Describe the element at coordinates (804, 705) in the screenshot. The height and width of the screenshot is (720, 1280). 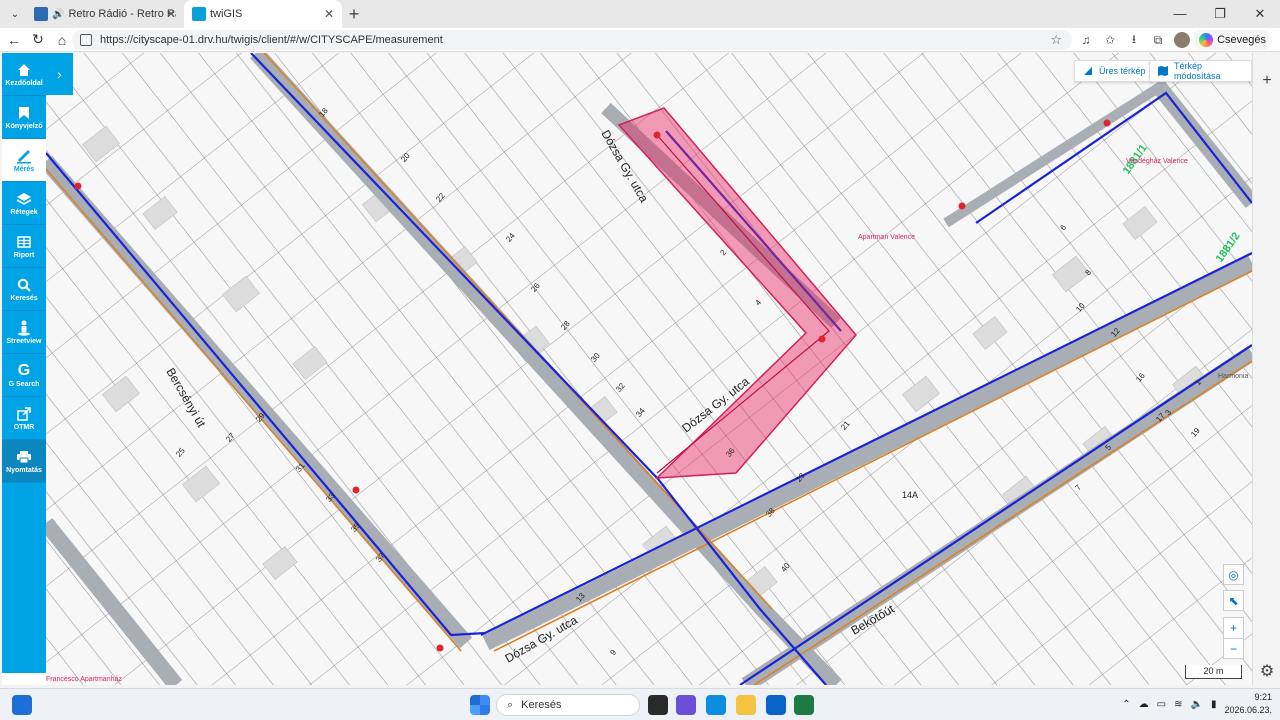
I see `excel-icon` at that location.